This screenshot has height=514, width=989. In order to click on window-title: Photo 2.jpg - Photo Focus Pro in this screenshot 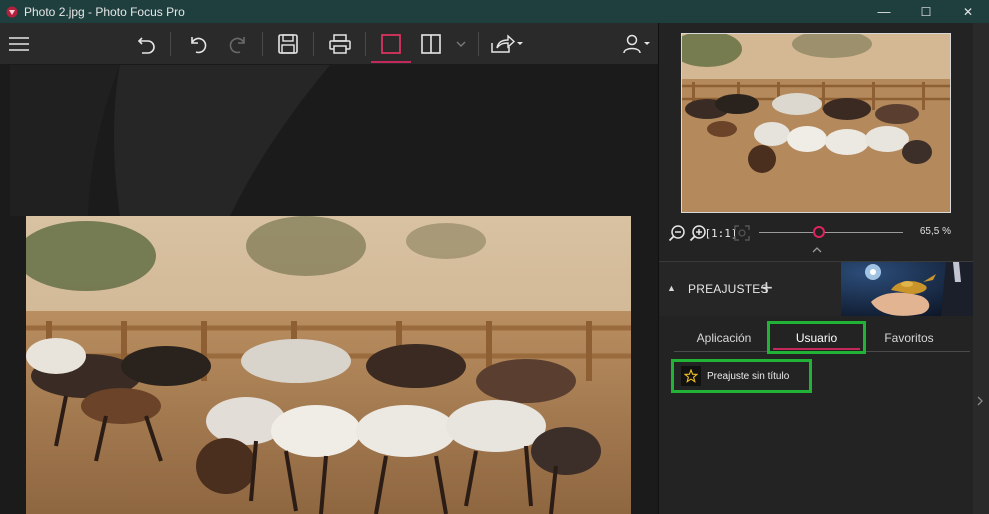, I will do `click(104, 11)`.